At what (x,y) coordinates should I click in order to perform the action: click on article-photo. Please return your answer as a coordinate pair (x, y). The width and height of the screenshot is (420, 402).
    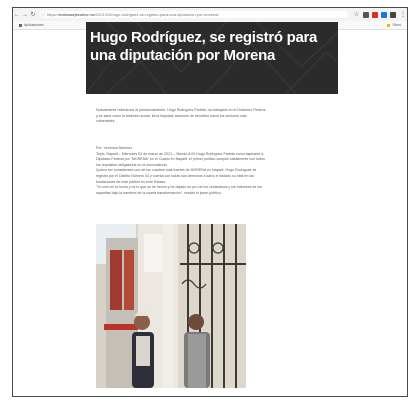
    Looking at the image, I should click on (171, 306).